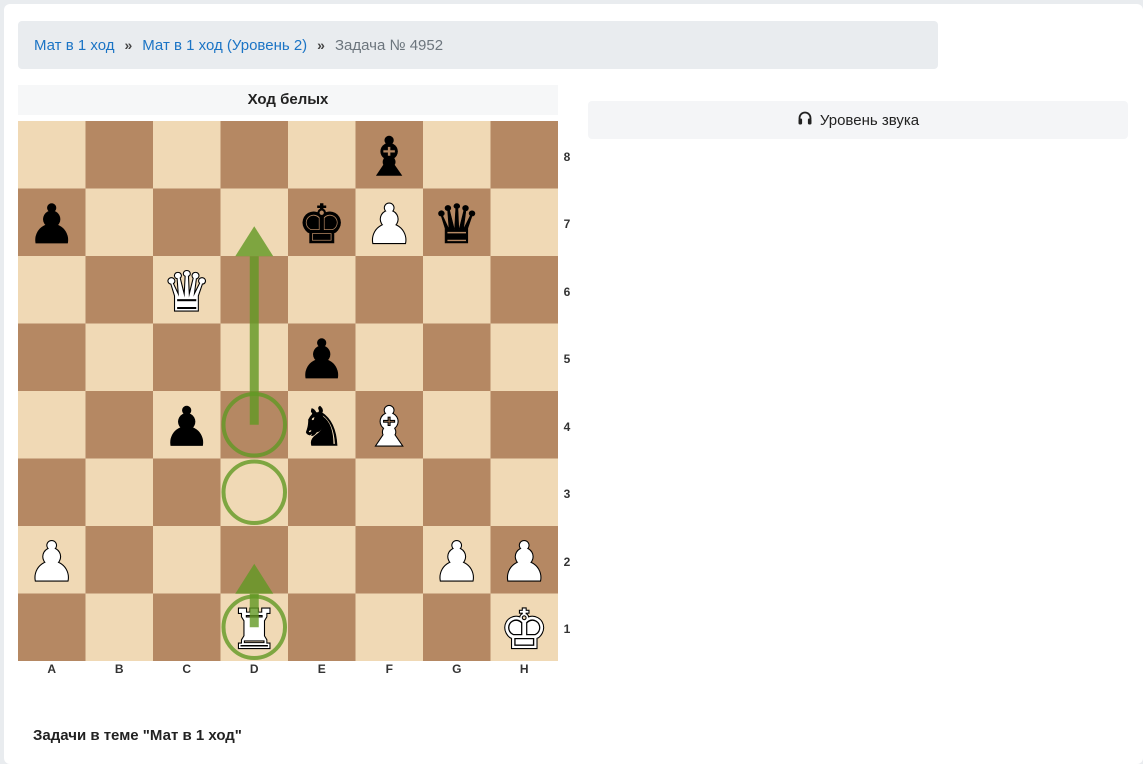 The width and height of the screenshot is (1143, 764). Describe the element at coordinates (322, 492) in the screenshot. I see `square-e3` at that location.